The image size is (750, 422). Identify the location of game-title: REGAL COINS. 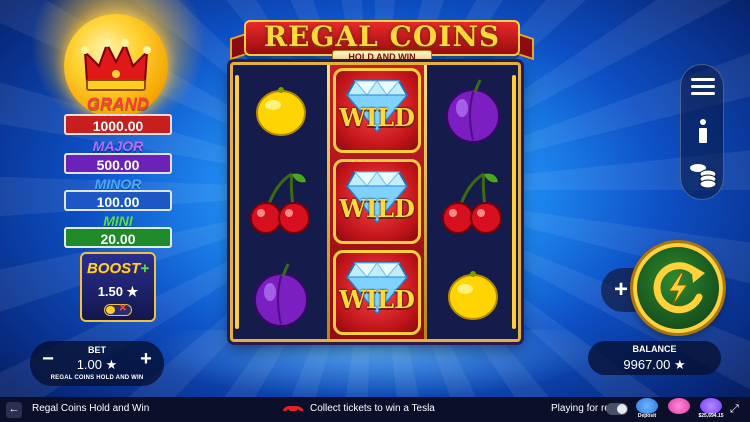
(382, 36).